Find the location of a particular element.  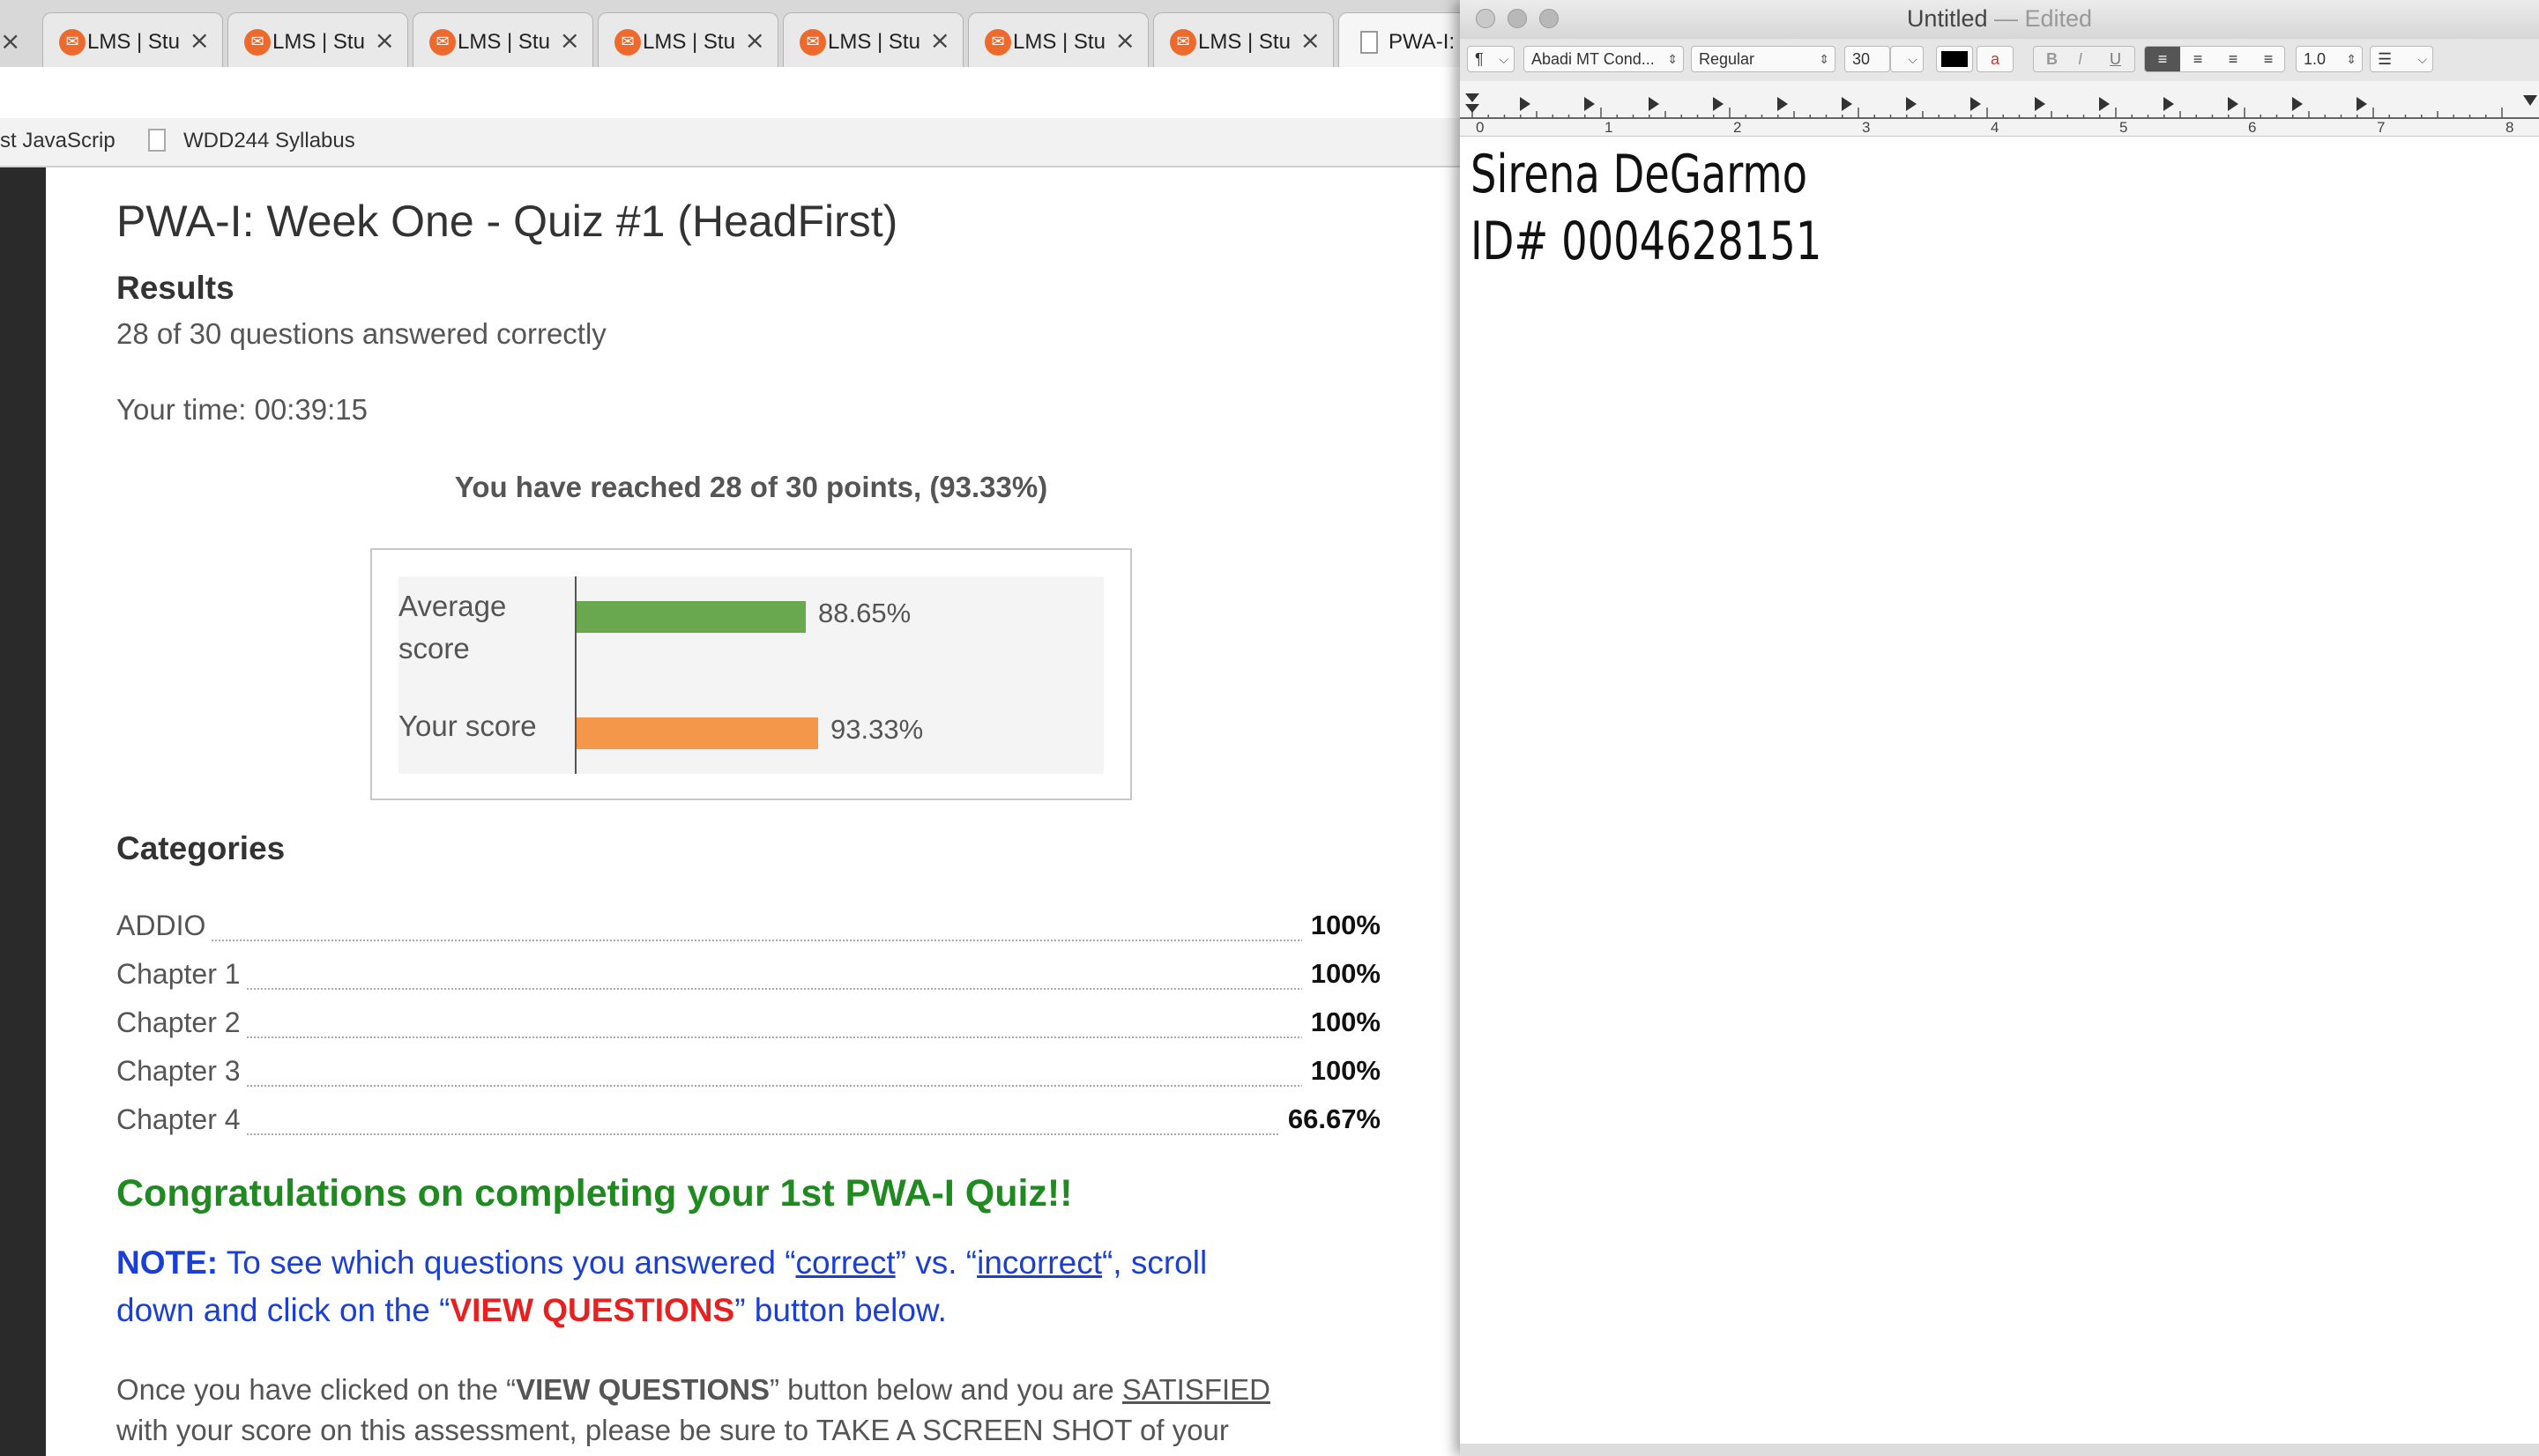

title-bar: Untitled — Edited is located at coordinates (2000, 19).